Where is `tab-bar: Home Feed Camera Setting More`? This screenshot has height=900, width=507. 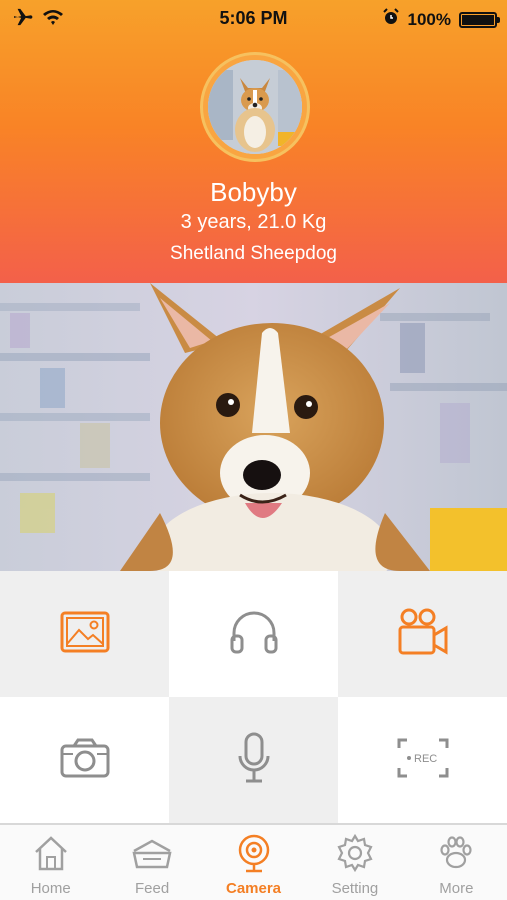 tab-bar: Home Feed Camera Setting More is located at coordinates (253, 861).